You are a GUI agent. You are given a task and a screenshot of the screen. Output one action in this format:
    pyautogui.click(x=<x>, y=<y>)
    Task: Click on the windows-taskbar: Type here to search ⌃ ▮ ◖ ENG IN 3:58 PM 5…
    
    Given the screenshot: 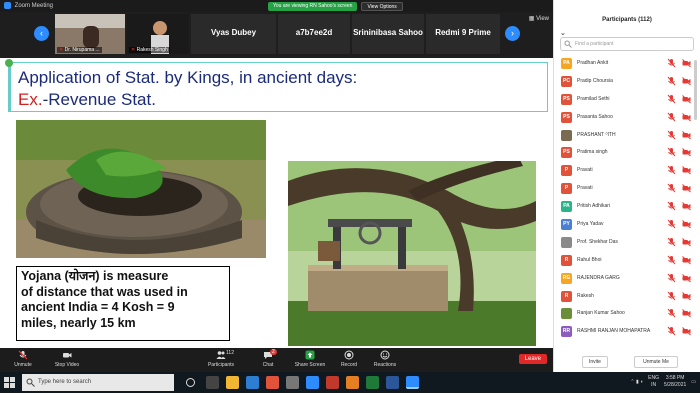 What is the action you would take?
    pyautogui.click(x=350, y=382)
    